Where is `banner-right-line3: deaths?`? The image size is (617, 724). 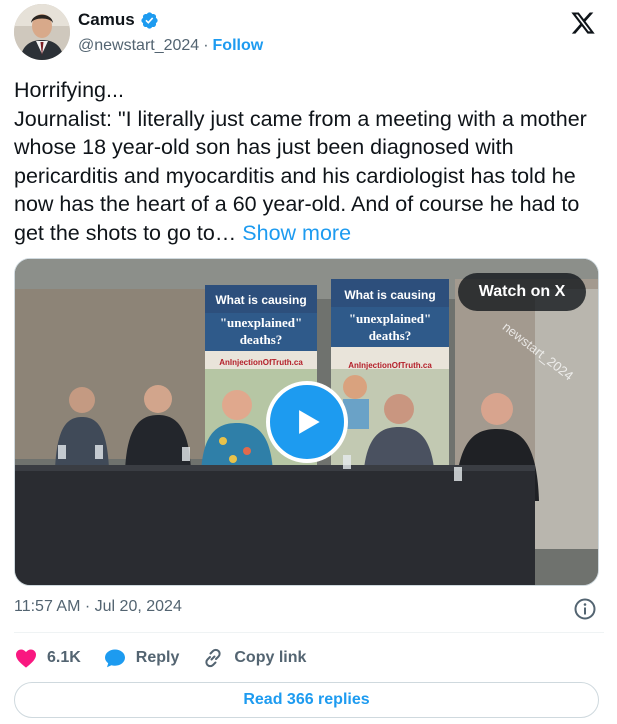
banner-right-line3: deaths? is located at coordinates (390, 335).